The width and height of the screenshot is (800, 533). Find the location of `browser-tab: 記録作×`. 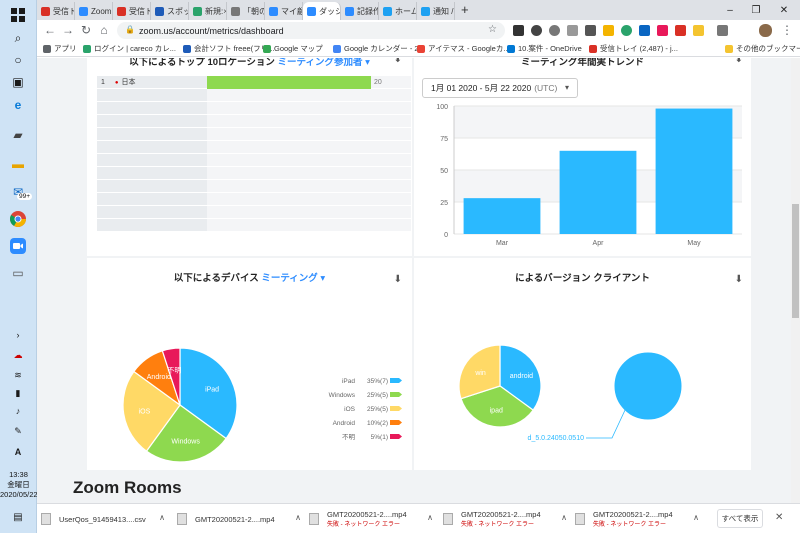

browser-tab: 記録作× is located at coordinates (360, 11).